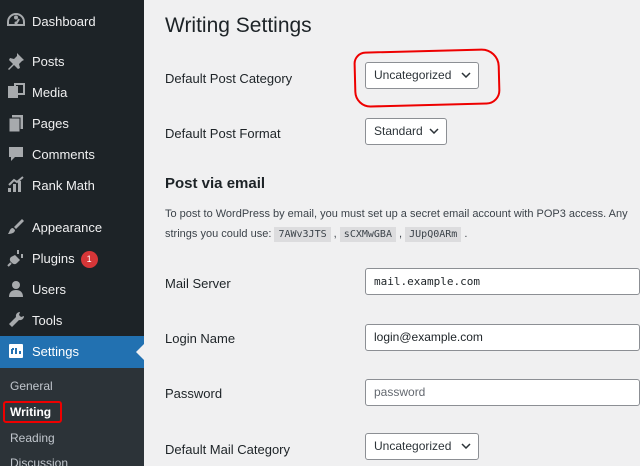  Describe the element at coordinates (32, 412) in the screenshot. I see `writing-highlight-annotation` at that location.